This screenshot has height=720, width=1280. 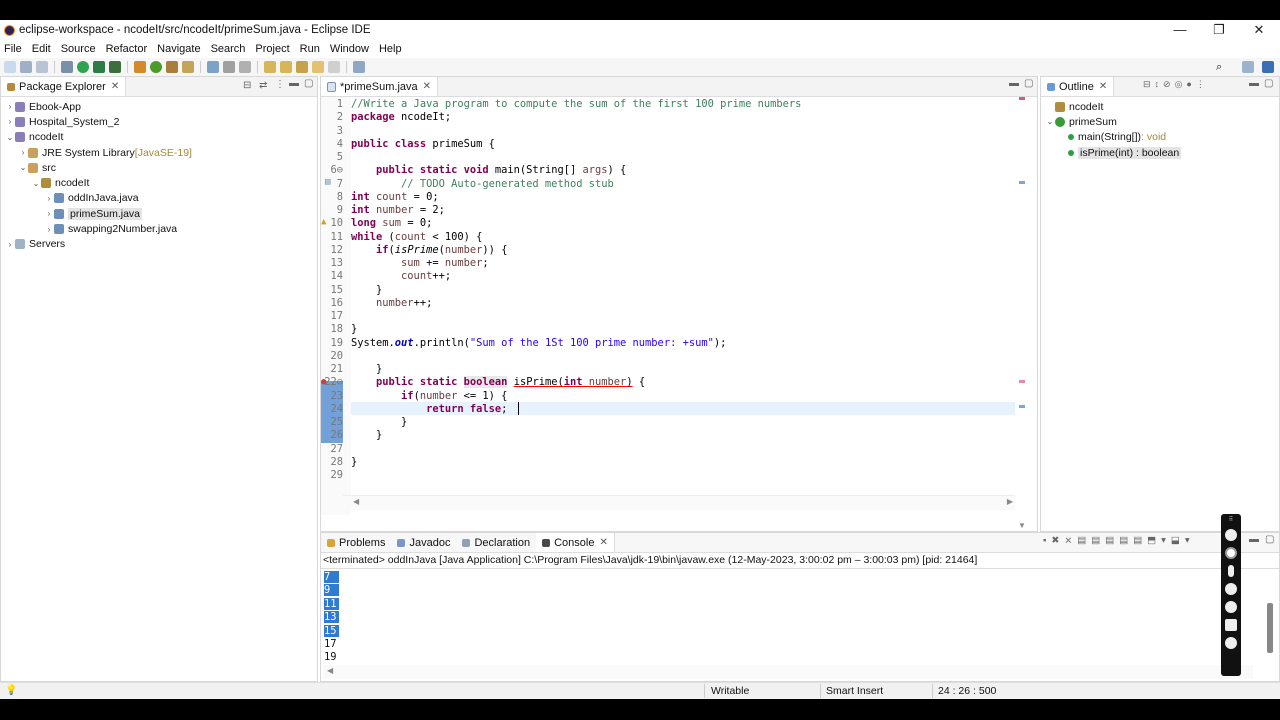 What do you see at coordinates (1119, 540) in the screenshot?
I see `console-toolbar-icons: ▪✖⨯▤▤▤▤▤⬒▾⬓▾` at bounding box center [1119, 540].